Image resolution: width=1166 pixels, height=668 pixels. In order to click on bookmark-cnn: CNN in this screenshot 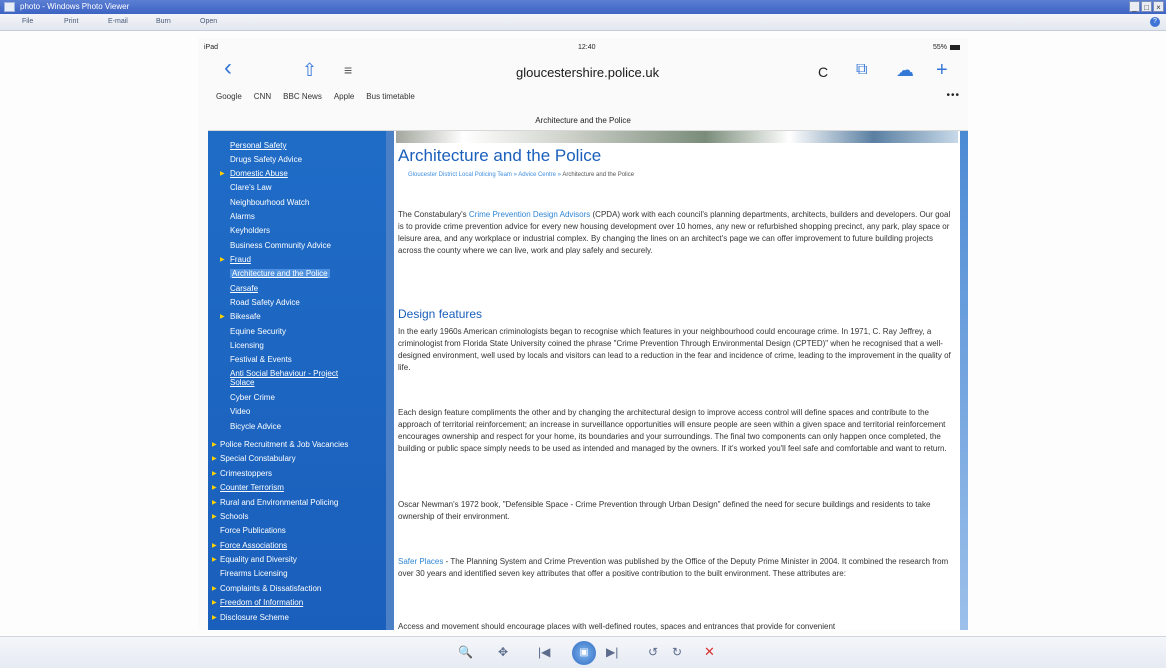, I will do `click(262, 96)`.